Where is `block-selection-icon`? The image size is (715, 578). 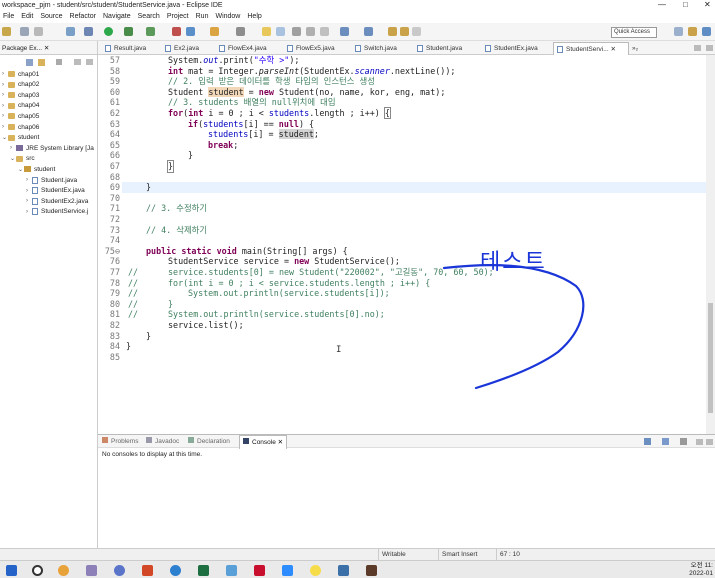
block-selection-icon is located at coordinates (296, 31).